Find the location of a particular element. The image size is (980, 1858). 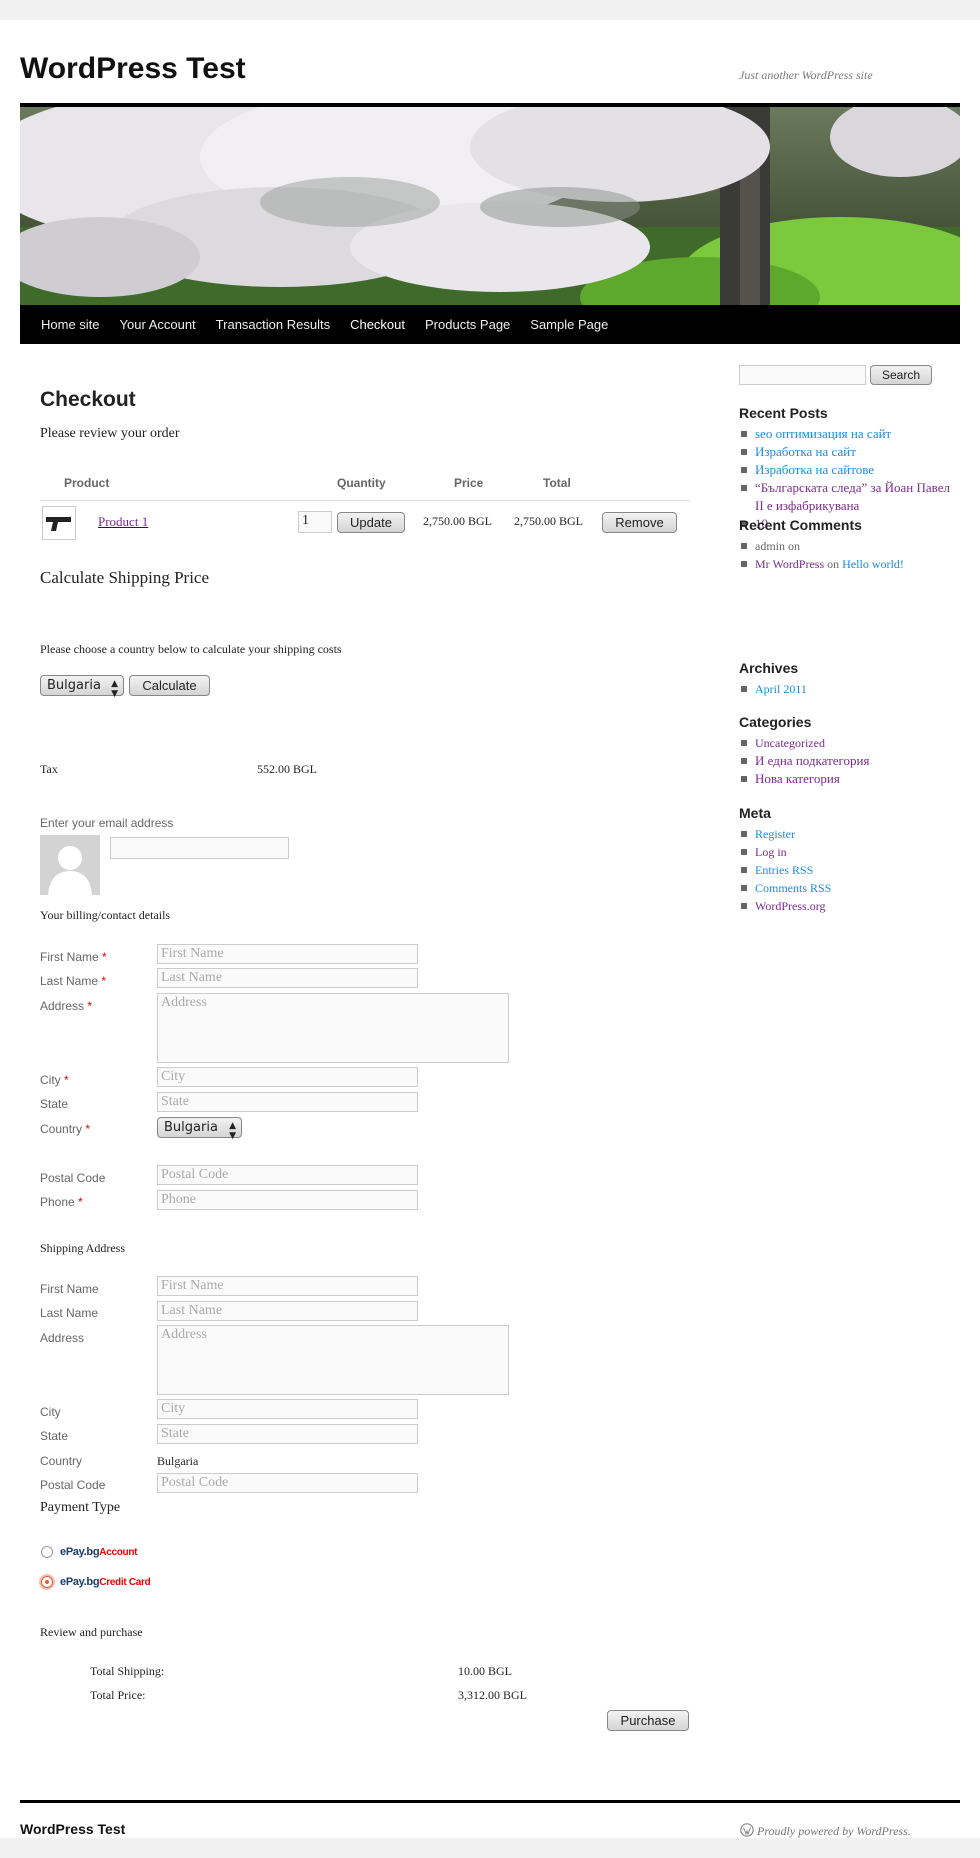

total-price-value: 3,312.00 BGL is located at coordinates (492, 1695).